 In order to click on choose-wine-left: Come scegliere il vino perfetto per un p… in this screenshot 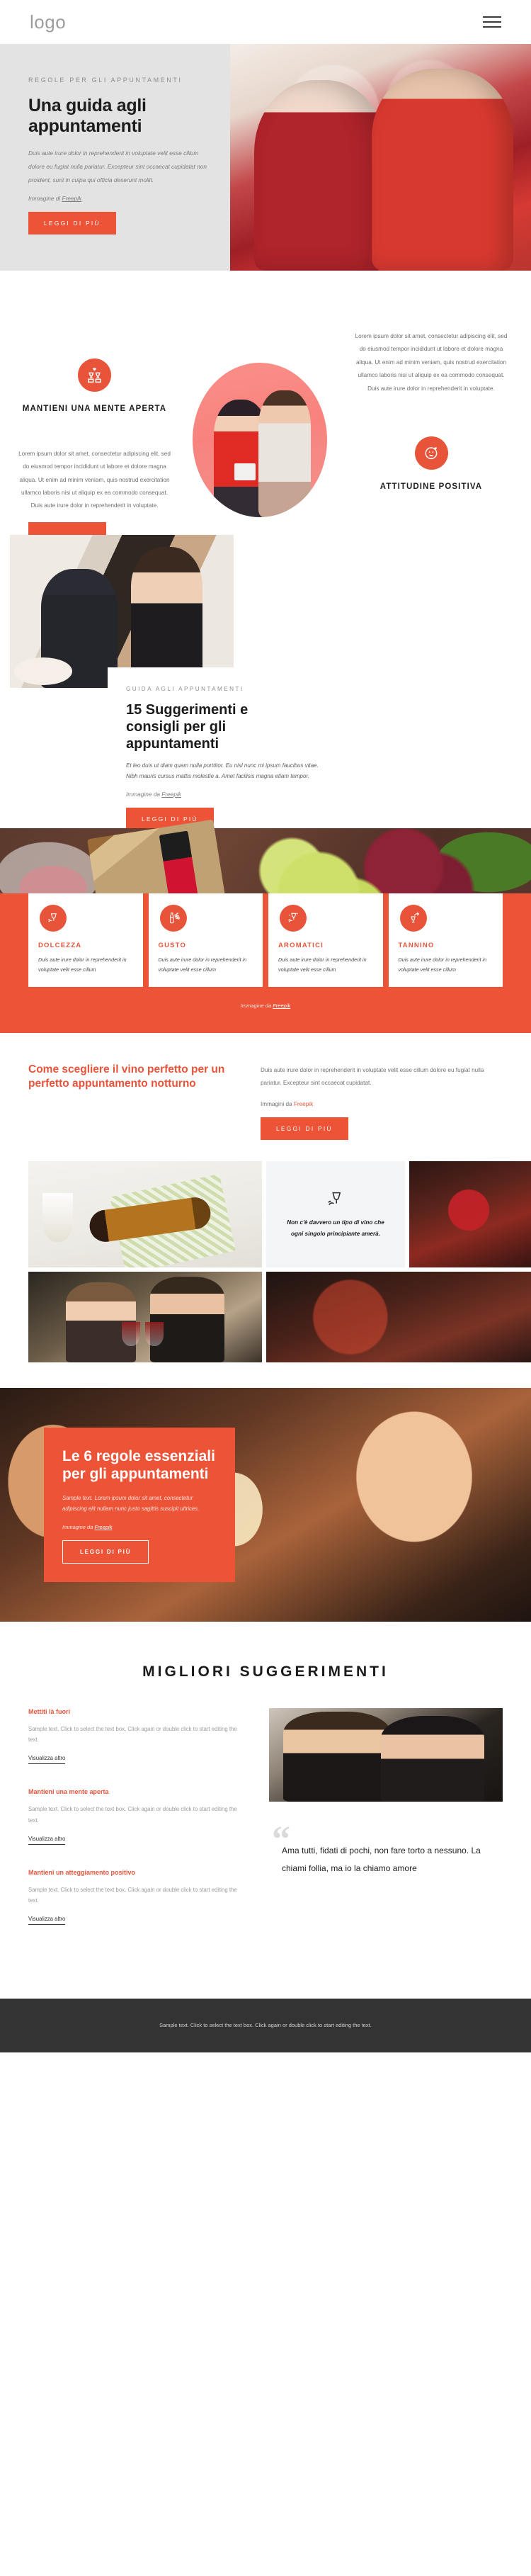, I will do `click(134, 1101)`.